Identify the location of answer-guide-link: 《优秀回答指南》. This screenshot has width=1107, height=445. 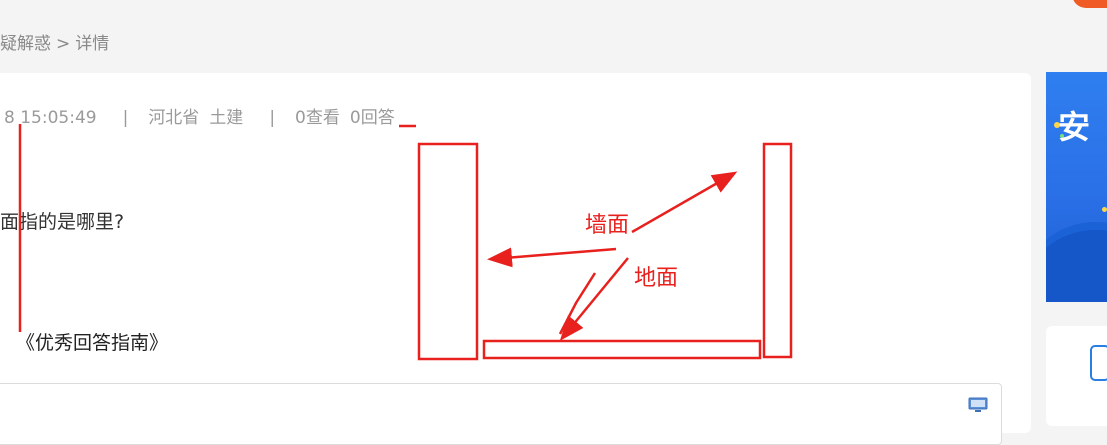
(92, 341).